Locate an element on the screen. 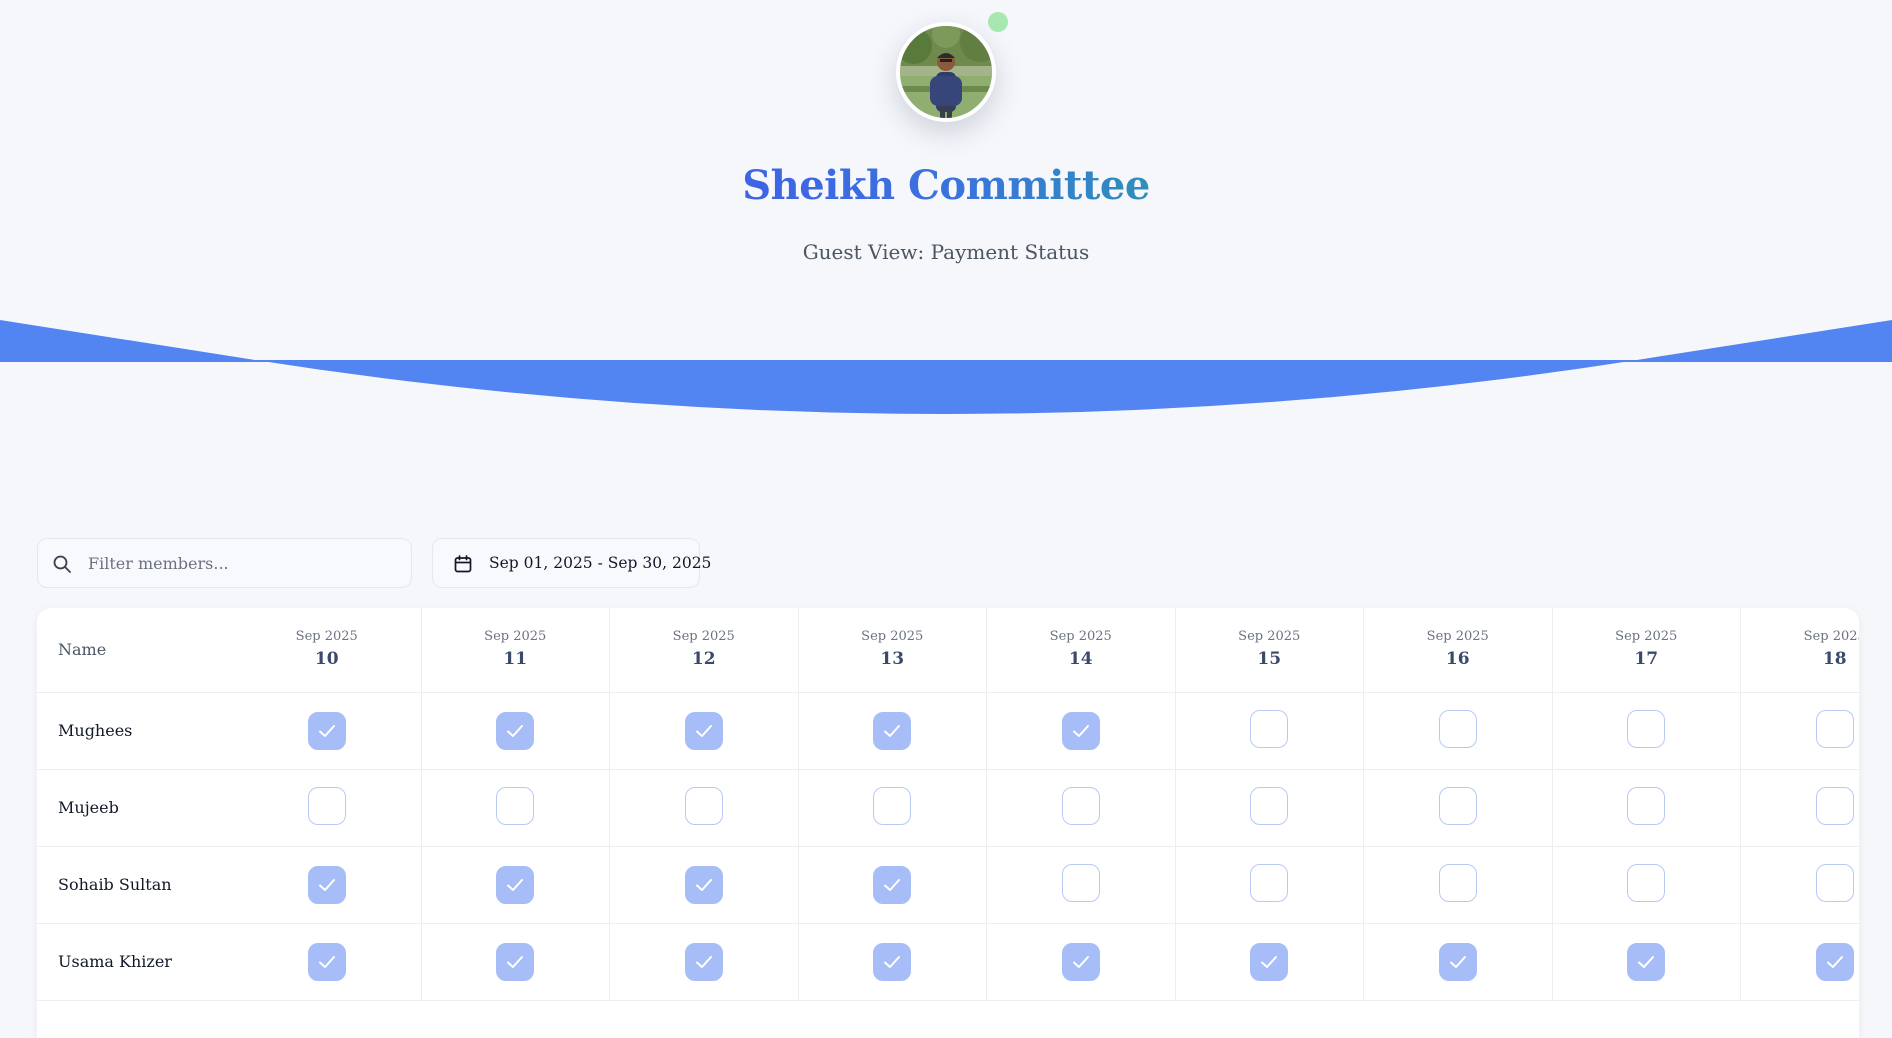 This screenshot has width=1892, height=1038. date-range-button: Sep 01, 2025 - Sep 30, 2025 is located at coordinates (571, 563).